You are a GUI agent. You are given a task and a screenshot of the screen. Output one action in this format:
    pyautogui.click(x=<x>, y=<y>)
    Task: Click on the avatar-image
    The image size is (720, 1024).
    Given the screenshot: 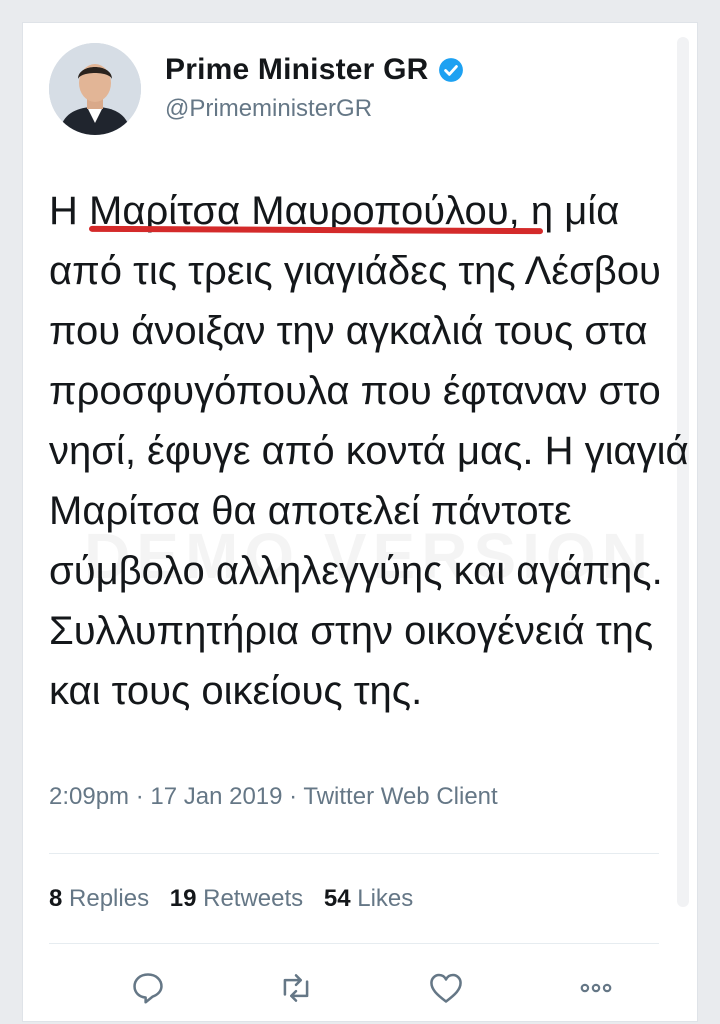 What is the action you would take?
    pyautogui.click(x=95, y=89)
    